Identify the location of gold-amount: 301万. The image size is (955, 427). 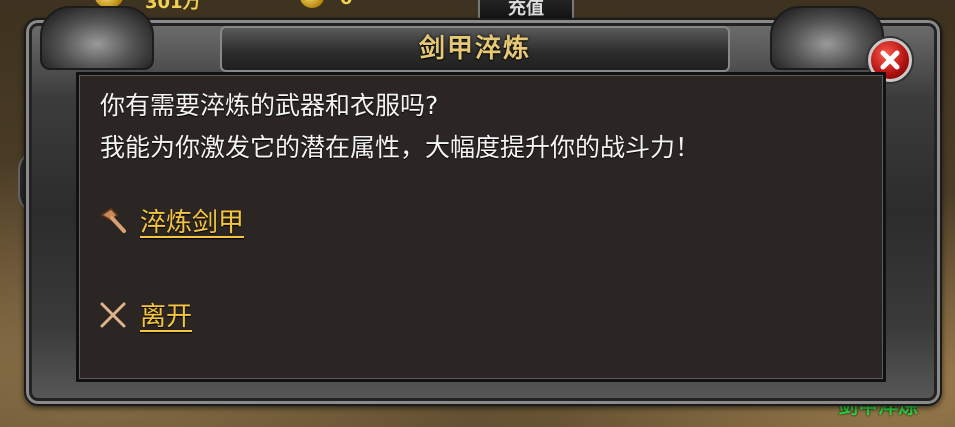
(173, 6).